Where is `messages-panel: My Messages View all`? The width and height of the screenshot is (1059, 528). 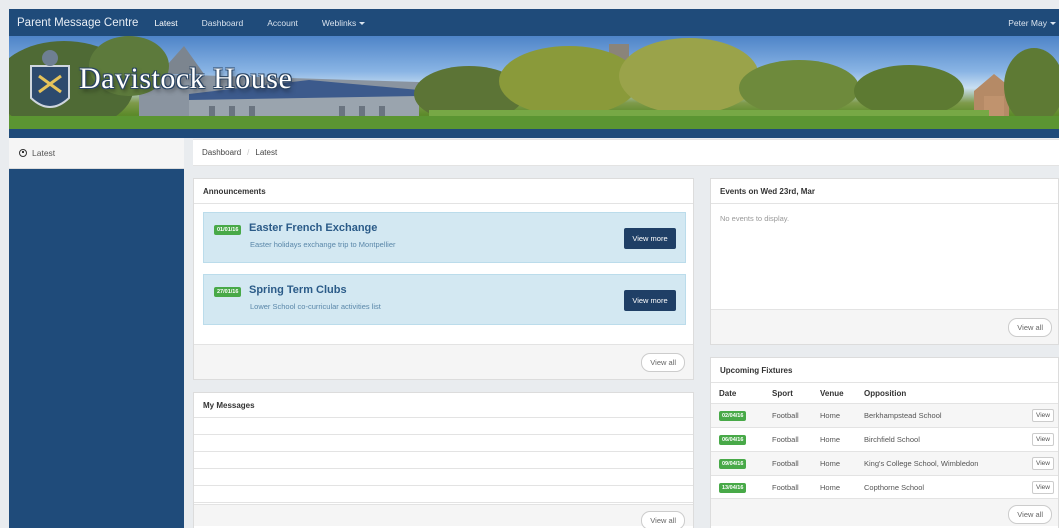
messages-panel: My Messages View all is located at coordinates (443, 460).